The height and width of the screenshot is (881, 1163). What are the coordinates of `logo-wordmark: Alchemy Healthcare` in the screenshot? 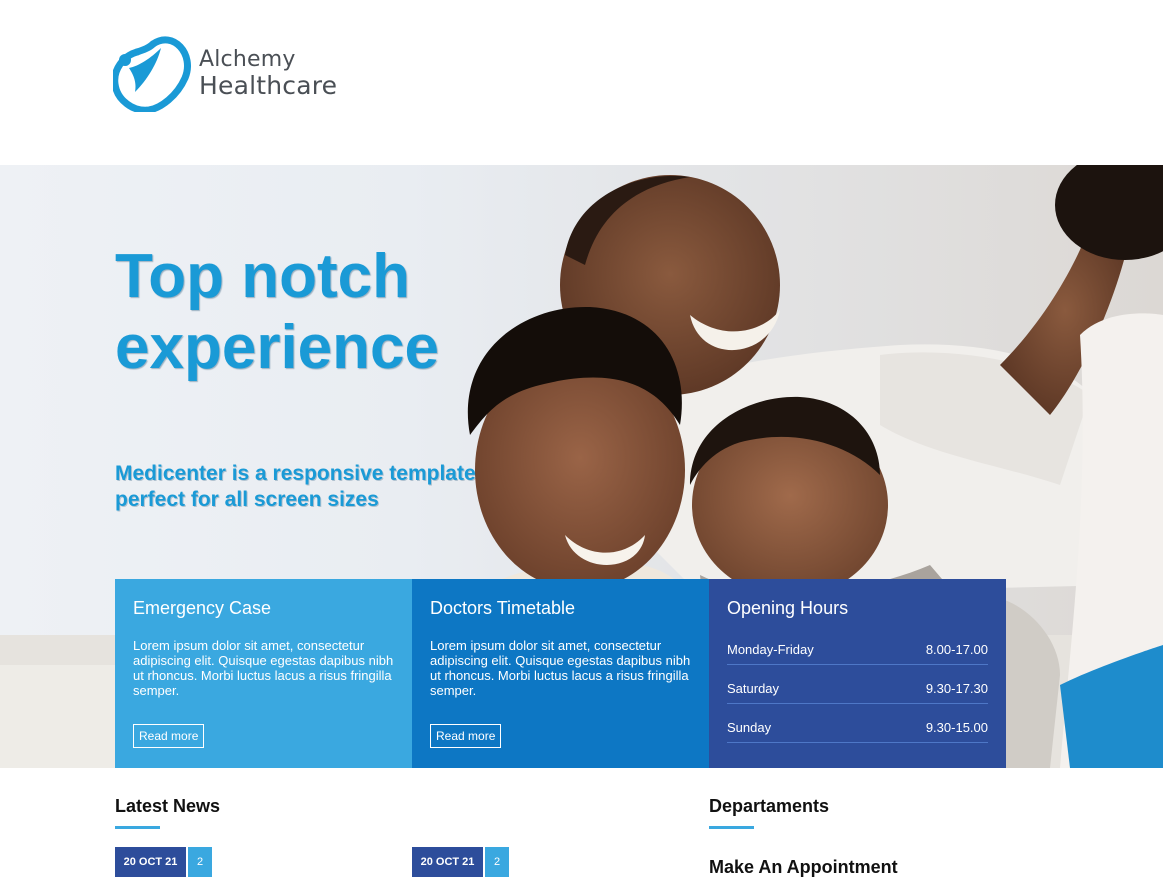 It's located at (268, 73).